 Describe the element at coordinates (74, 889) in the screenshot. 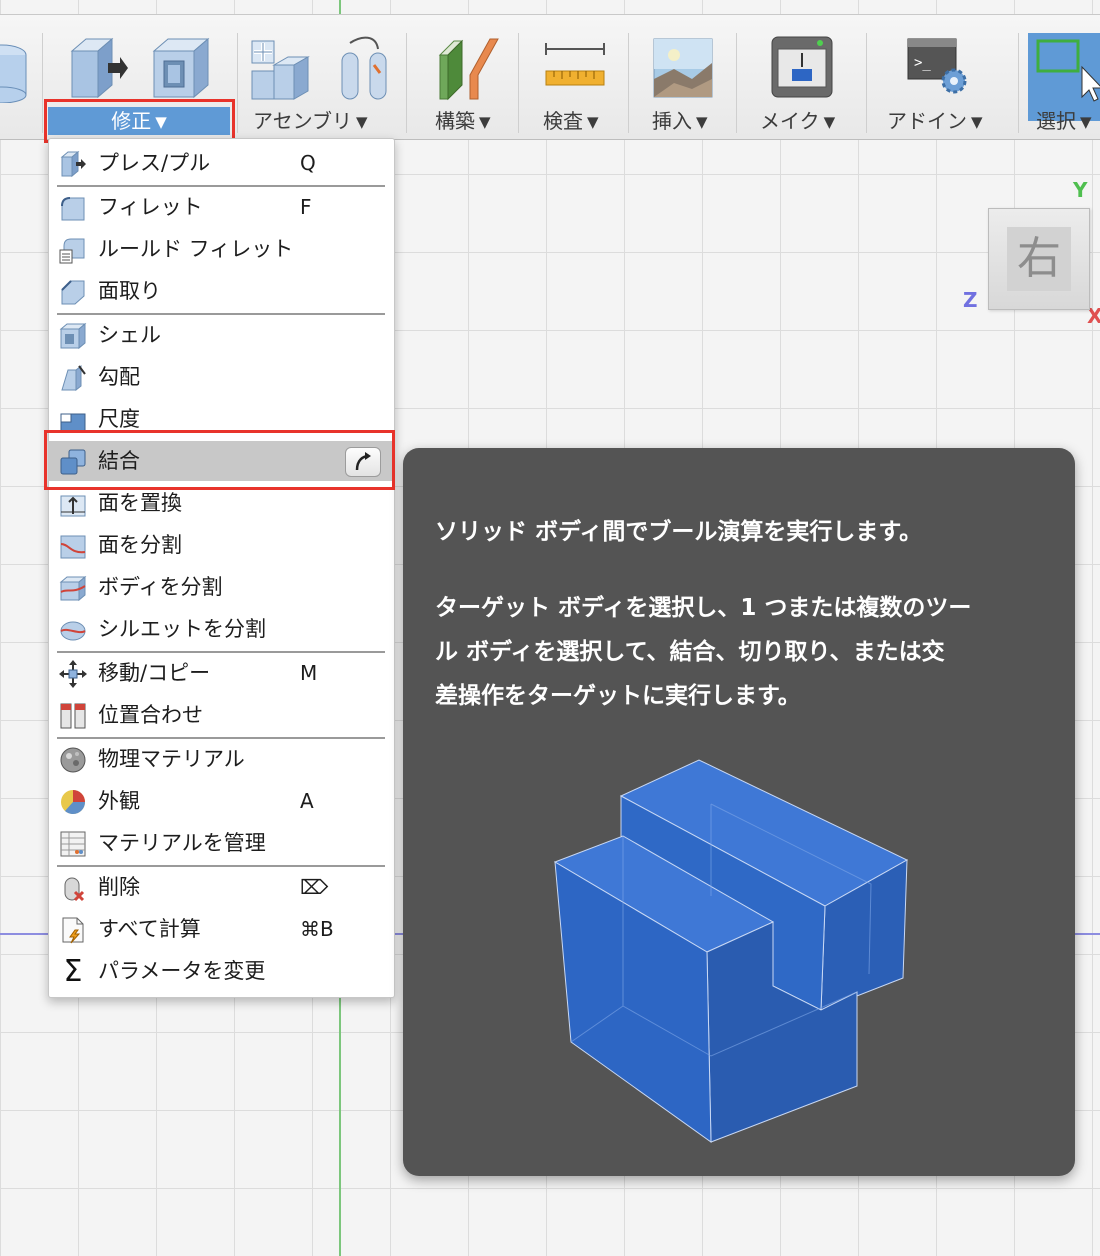

I see `delete-icon` at that location.